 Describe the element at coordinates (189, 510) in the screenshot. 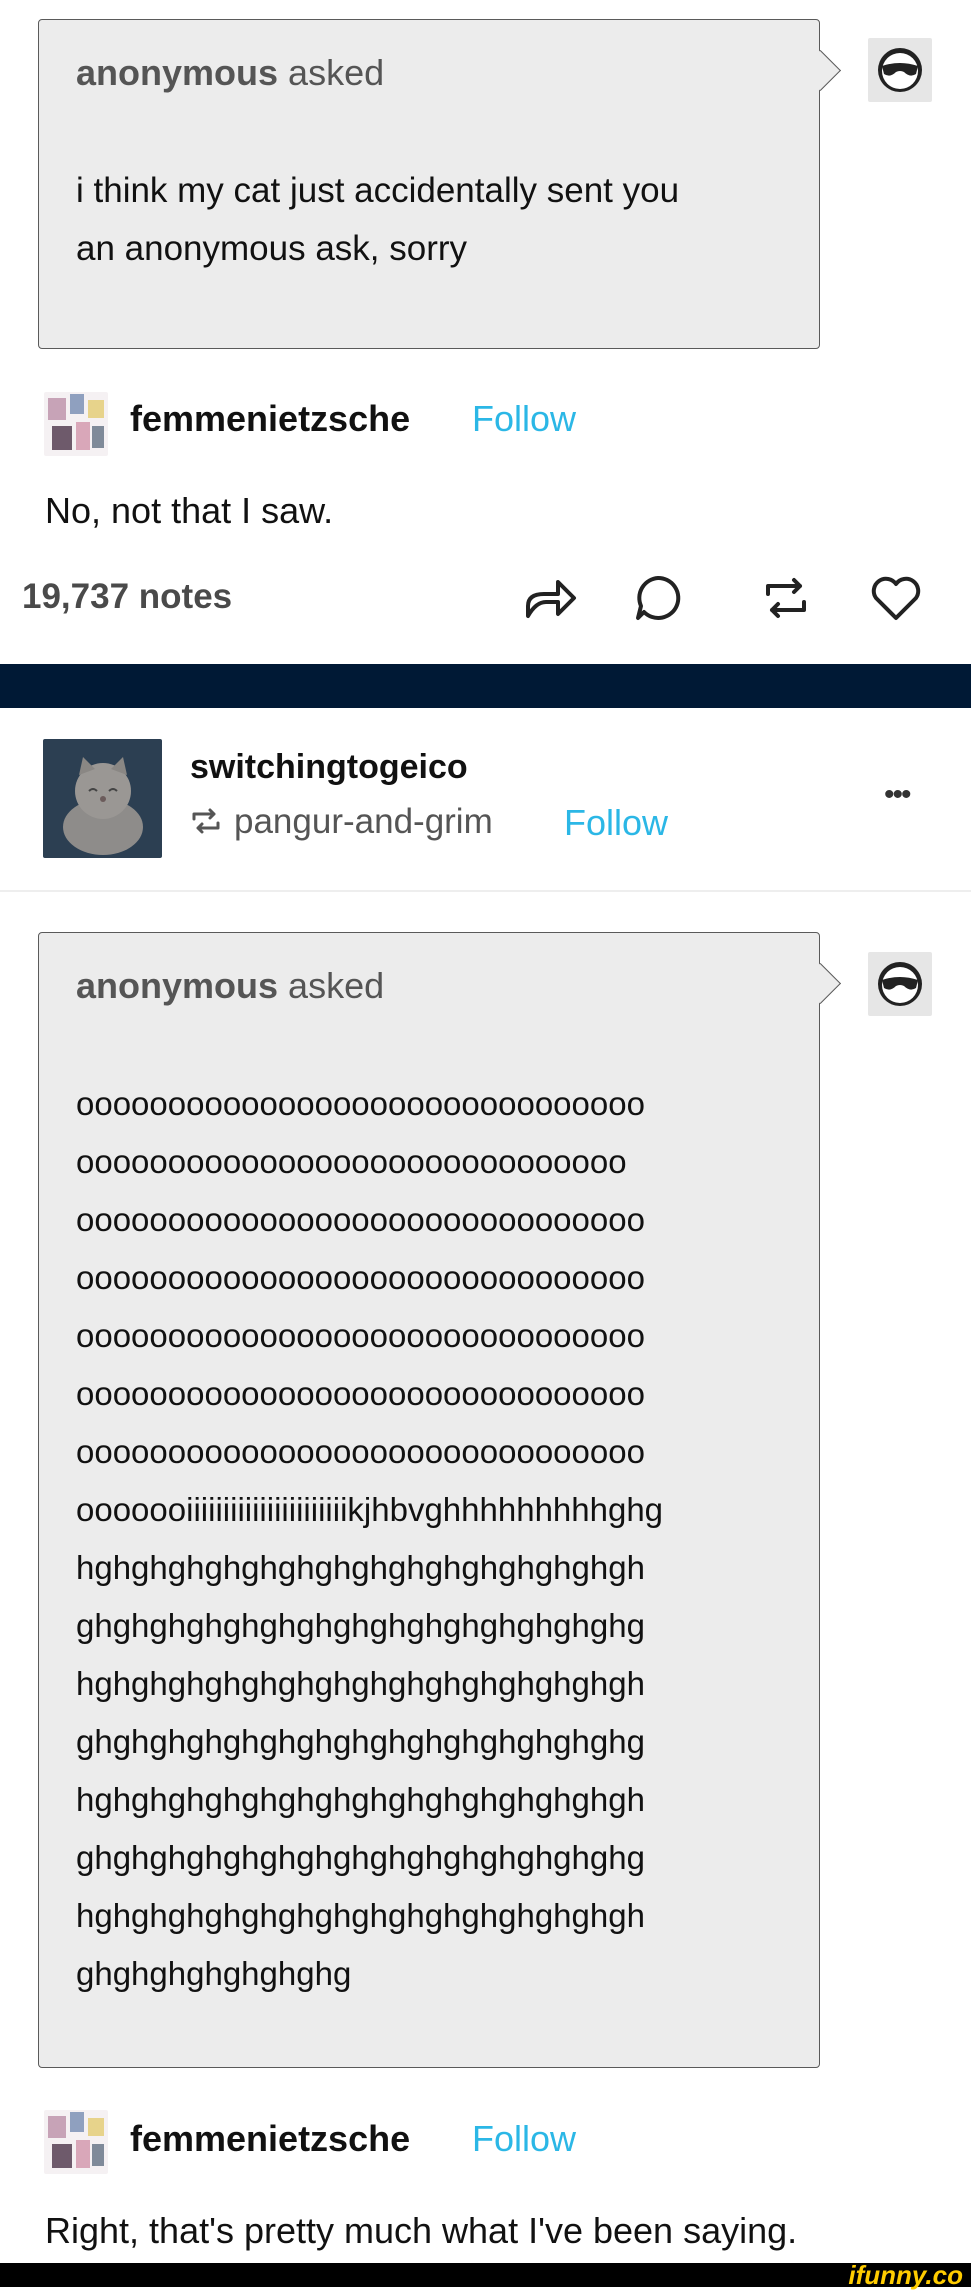

I see `reply-text: No, not that I saw.` at that location.